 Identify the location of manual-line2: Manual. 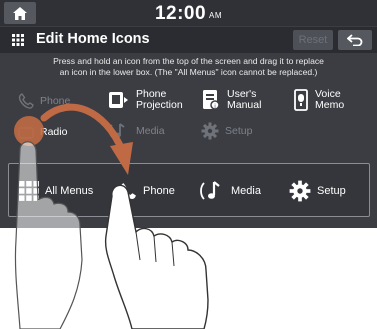
(244, 105).